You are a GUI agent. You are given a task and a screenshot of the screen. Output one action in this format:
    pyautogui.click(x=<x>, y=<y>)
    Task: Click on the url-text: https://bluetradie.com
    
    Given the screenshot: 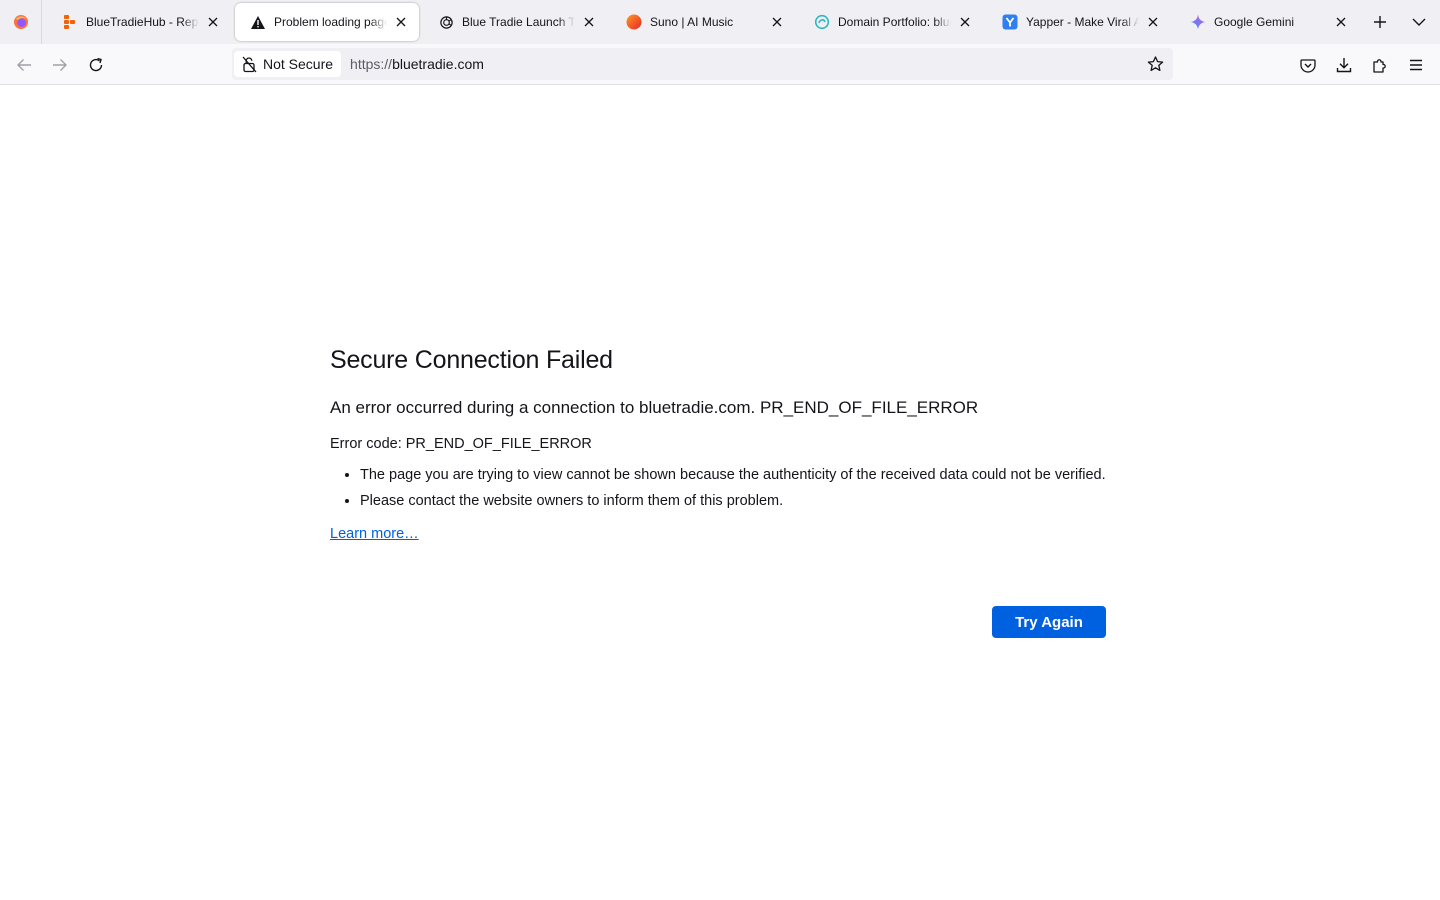 What is the action you would take?
    pyautogui.click(x=417, y=64)
    